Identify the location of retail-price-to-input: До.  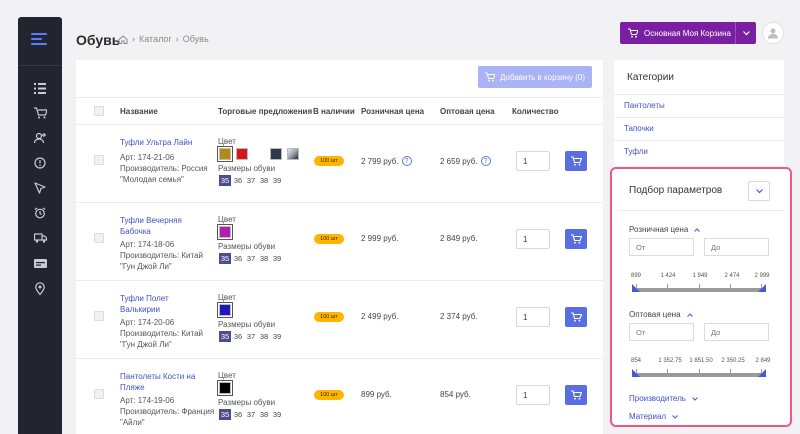
(736, 247).